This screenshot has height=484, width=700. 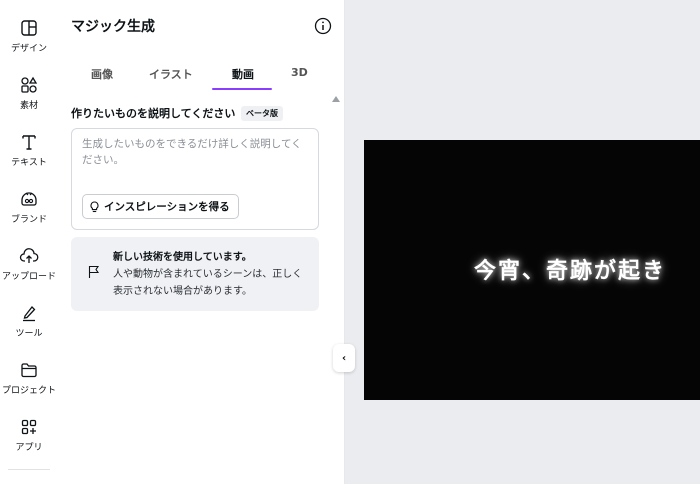 I want to click on notice-title: 新しい技術を使用しています。, so click(x=182, y=257).